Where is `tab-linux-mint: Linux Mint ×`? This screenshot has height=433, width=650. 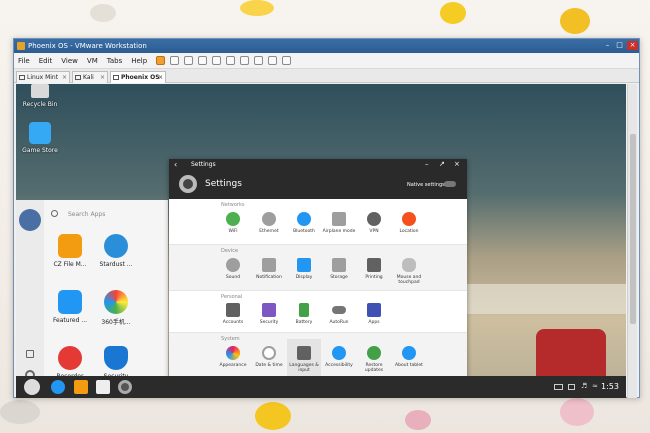
tab-linux-mint: Linux Mint × is located at coordinates (43, 77).